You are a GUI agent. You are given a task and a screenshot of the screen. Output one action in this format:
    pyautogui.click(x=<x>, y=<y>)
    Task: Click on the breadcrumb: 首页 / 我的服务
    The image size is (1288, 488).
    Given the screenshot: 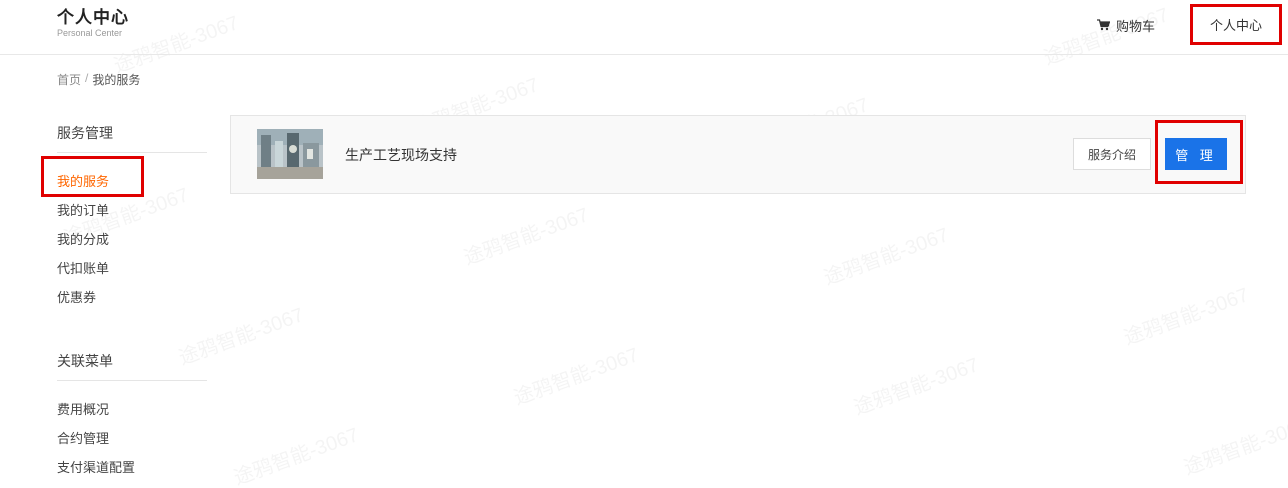 What is the action you would take?
    pyautogui.click(x=98, y=79)
    